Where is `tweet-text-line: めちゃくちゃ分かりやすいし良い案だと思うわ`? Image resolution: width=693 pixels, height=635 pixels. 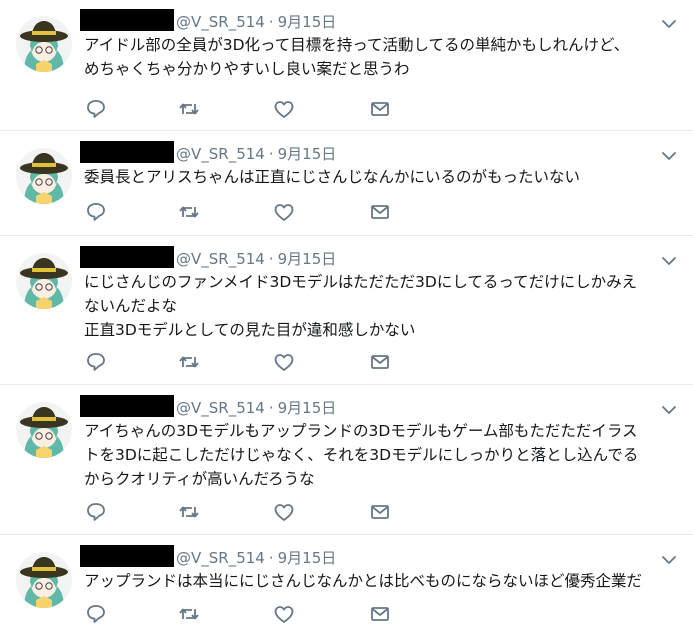 tweet-text-line: めちゃくちゃ分かりやすいし良い案だと思うわ is located at coordinates (247, 69).